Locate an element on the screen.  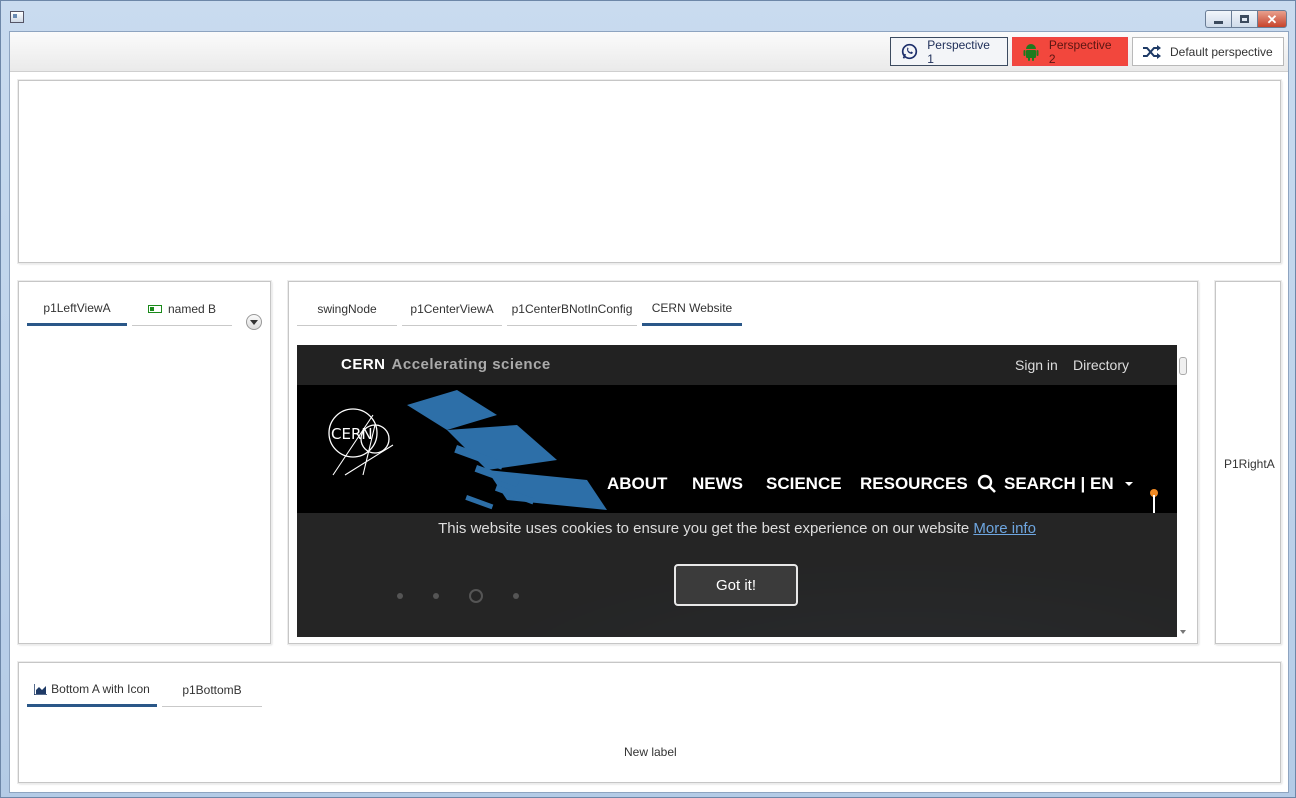
bottom-panel: Bottom A with Icon p1BottomB New label is located at coordinates (649, 722).